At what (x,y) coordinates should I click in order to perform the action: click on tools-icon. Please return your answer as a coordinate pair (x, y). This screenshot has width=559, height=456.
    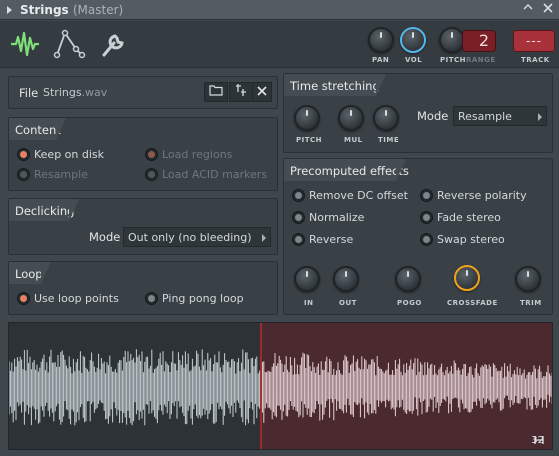
    Looking at the image, I should click on (241, 90).